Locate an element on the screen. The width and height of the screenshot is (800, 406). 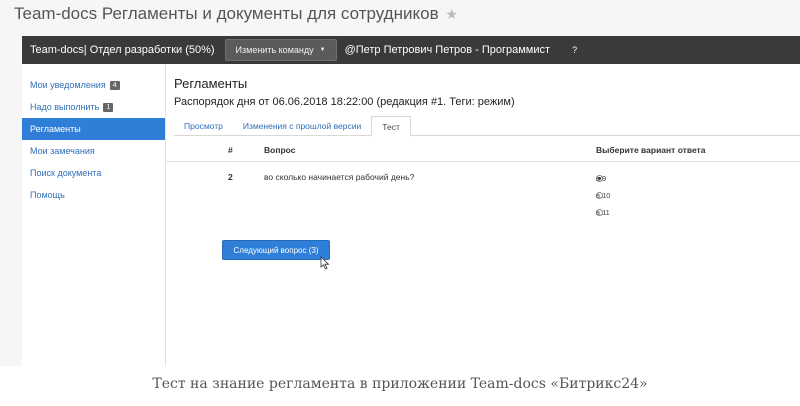
sidebar-item-regulations: Регламенты is located at coordinates (93, 129).